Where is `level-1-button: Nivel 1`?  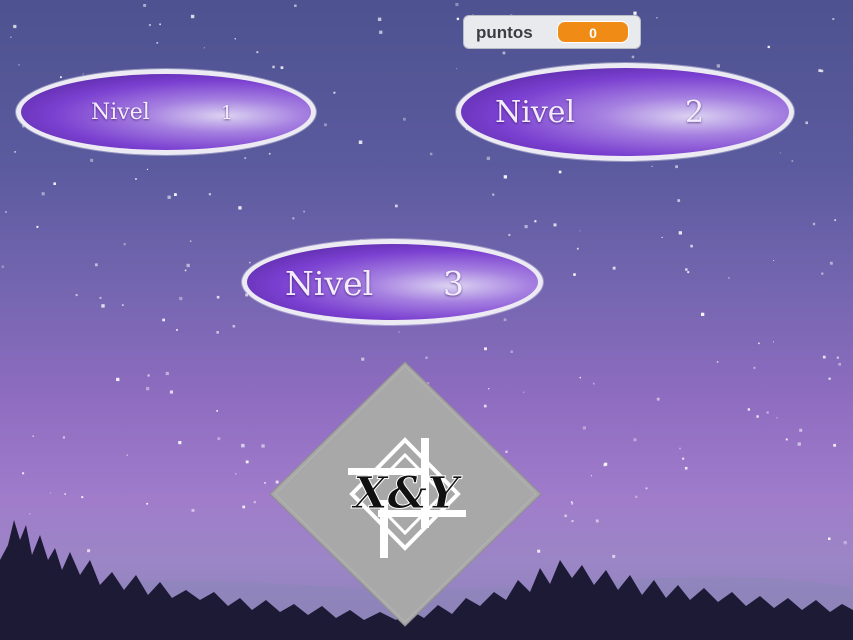
level-1-button: Nivel 1 is located at coordinates (166, 112).